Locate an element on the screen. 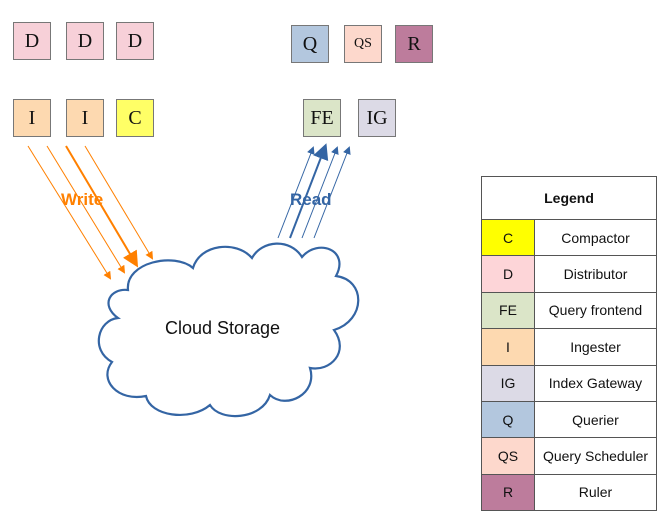 This screenshot has height=525, width=669. legend-code: R is located at coordinates (508, 492).